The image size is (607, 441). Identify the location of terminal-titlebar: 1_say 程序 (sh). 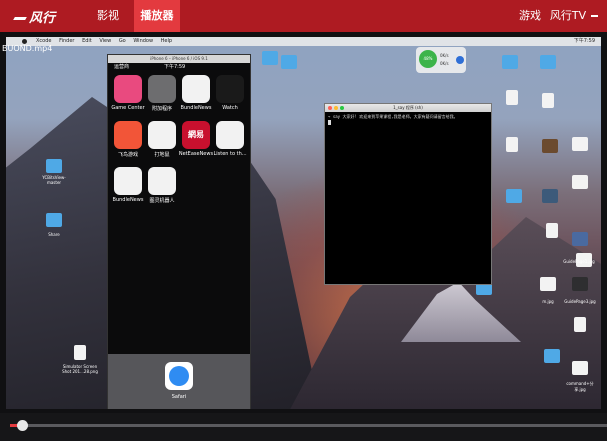
(408, 108).